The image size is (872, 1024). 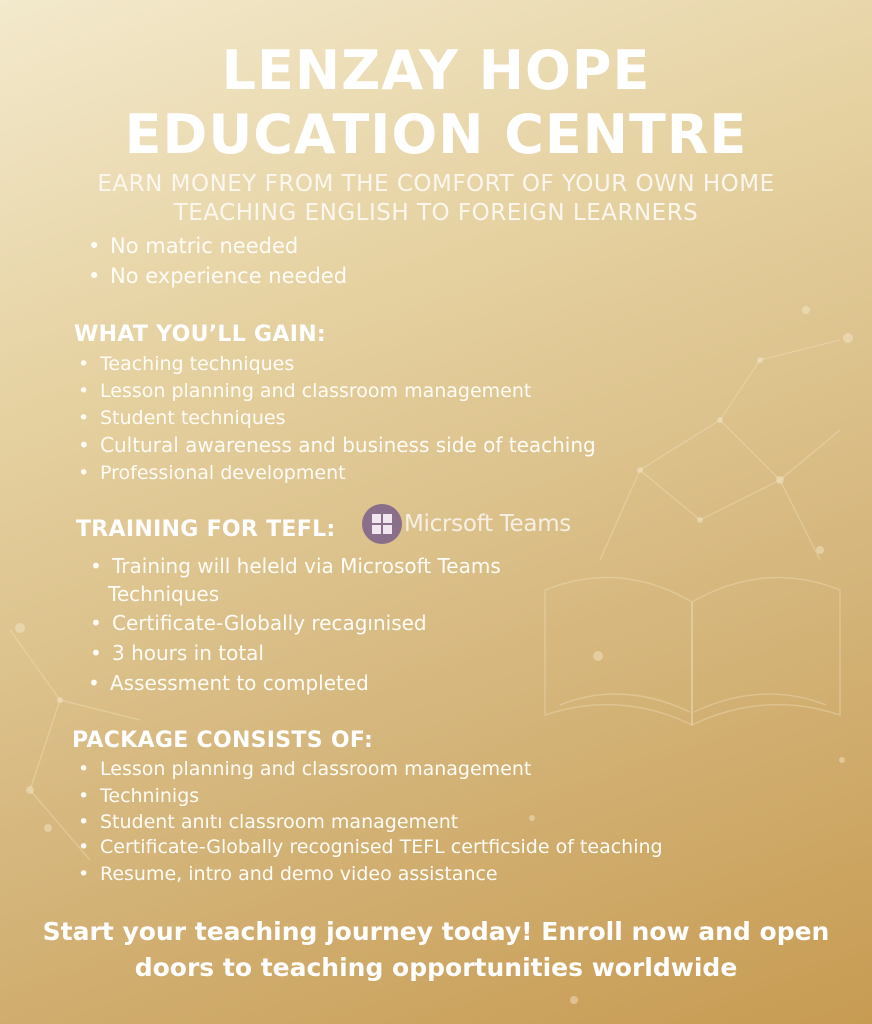 What do you see at coordinates (487, 524) in the screenshot?
I see `teams-label: Micrsoft Teams` at bounding box center [487, 524].